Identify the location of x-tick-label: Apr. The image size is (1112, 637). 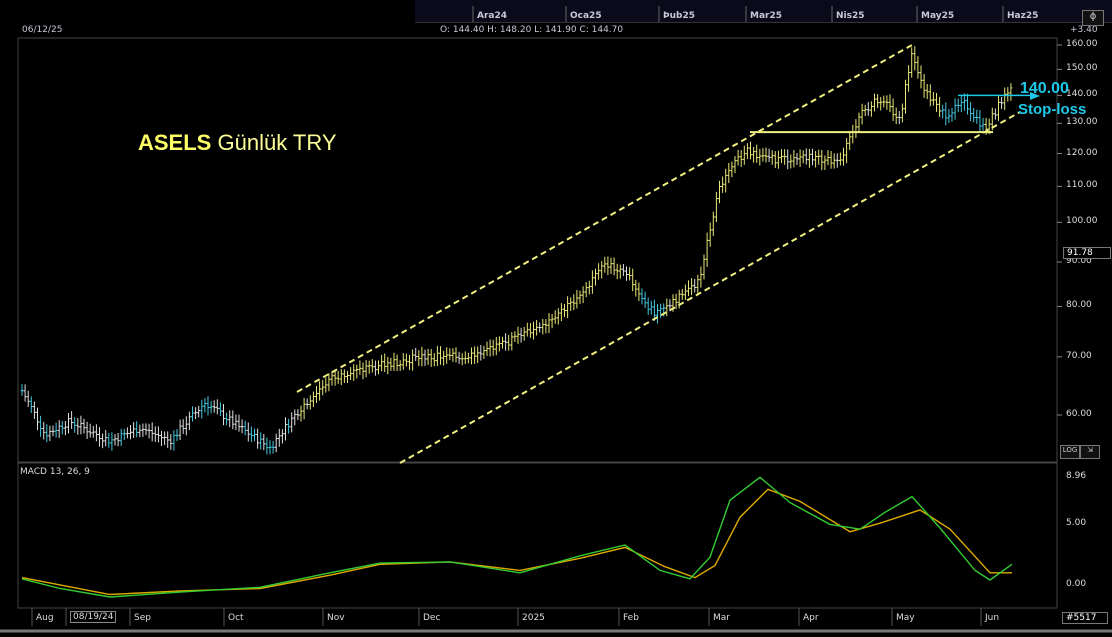
(811, 618).